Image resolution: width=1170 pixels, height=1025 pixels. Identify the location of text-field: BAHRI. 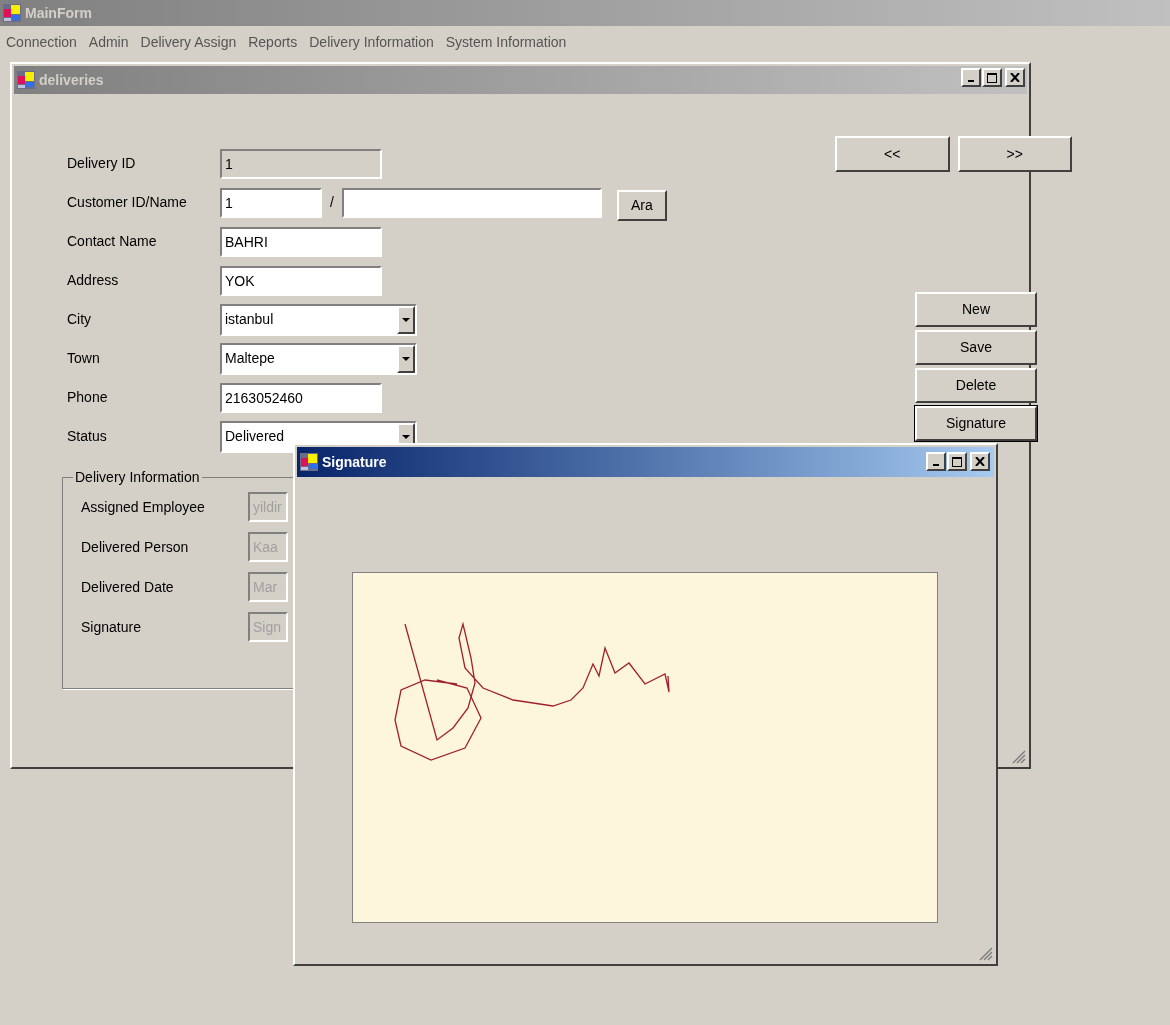
(301, 241).